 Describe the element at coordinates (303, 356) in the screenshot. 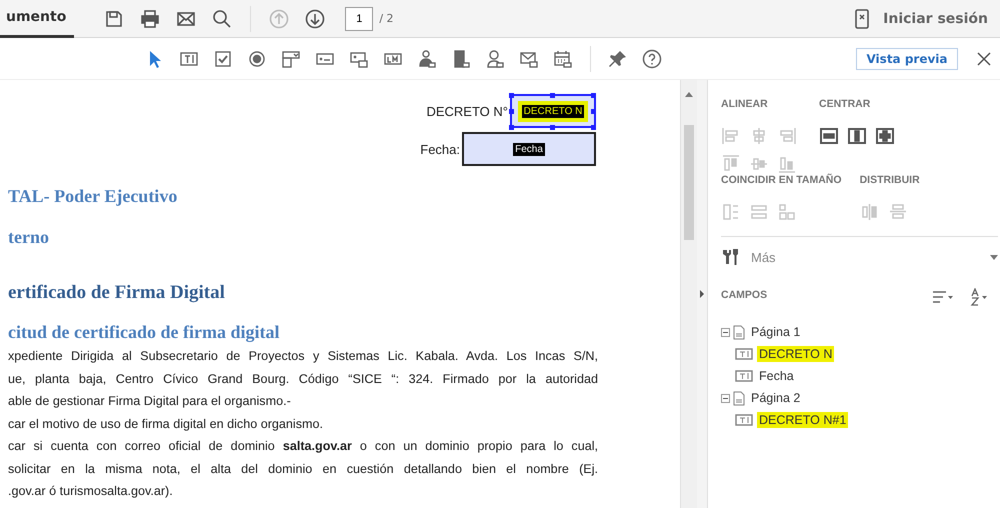

I see `paragraph-line: xpediente Dirigida al Subsecretario de Proyectos y Sistemas Lic. Kabala. Avda. Los Incas S/N,` at that location.